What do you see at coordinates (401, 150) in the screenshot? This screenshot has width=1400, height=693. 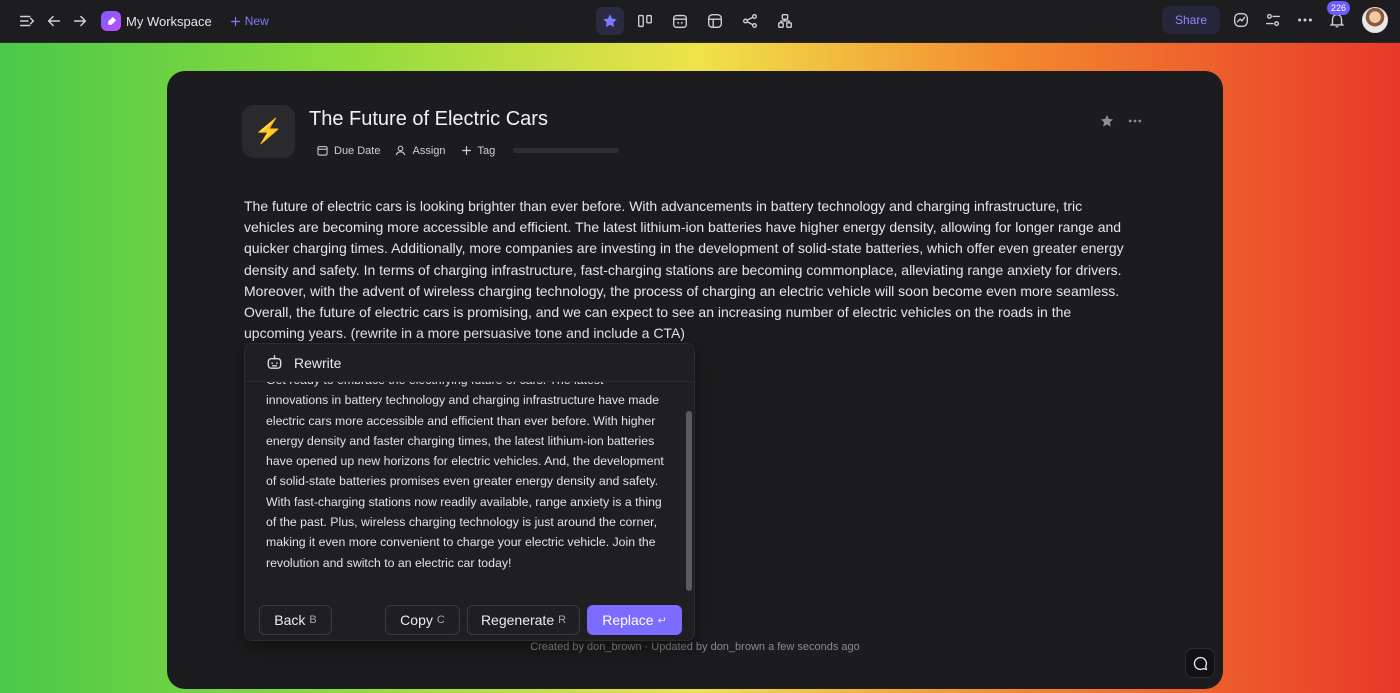 I see `person-icon` at bounding box center [401, 150].